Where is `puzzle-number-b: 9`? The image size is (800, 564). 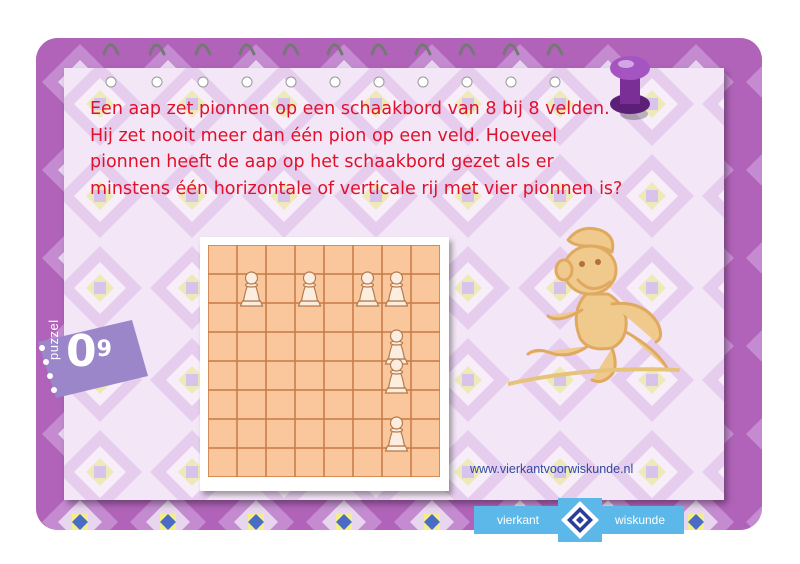 puzzle-number-b: 9 is located at coordinates (104, 349).